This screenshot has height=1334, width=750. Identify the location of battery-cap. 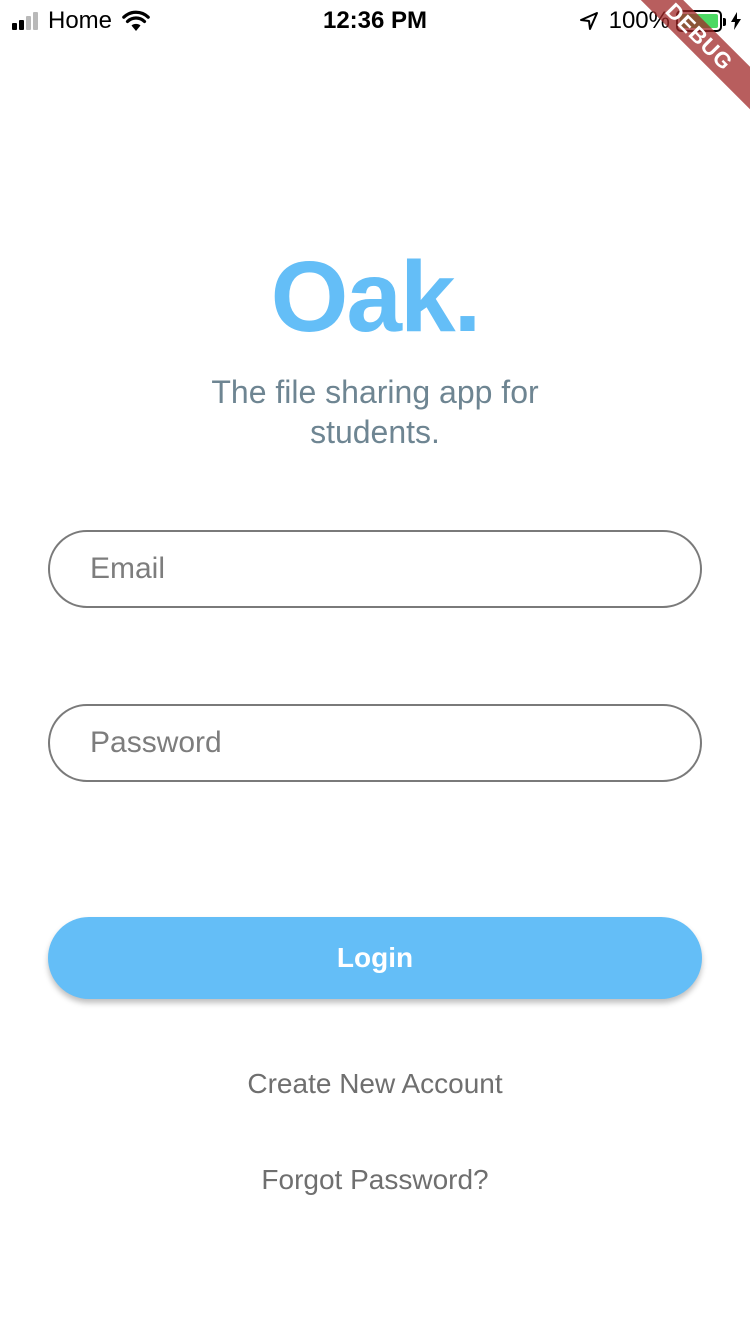
(724, 22).